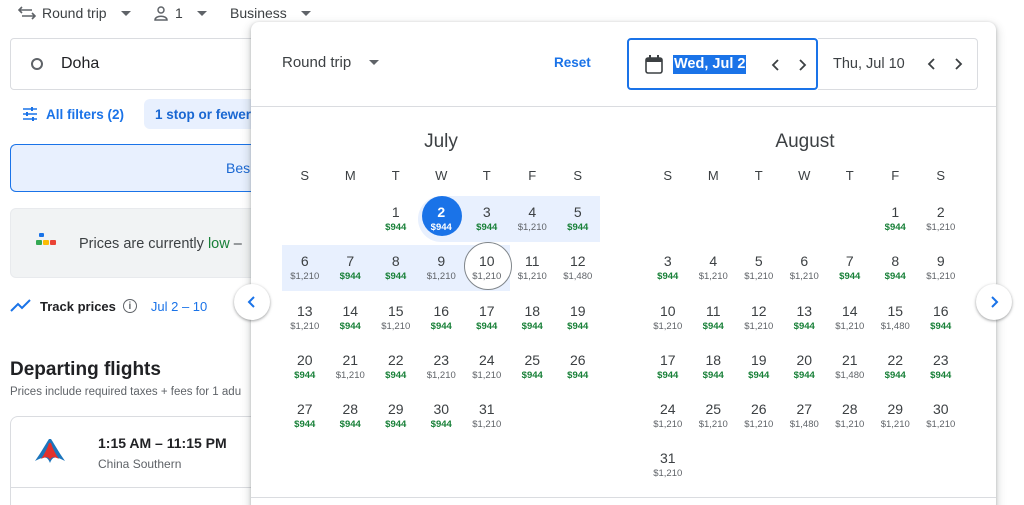  What do you see at coordinates (331, 62) in the screenshot?
I see `picker-trip-type-select: Round trip` at bounding box center [331, 62].